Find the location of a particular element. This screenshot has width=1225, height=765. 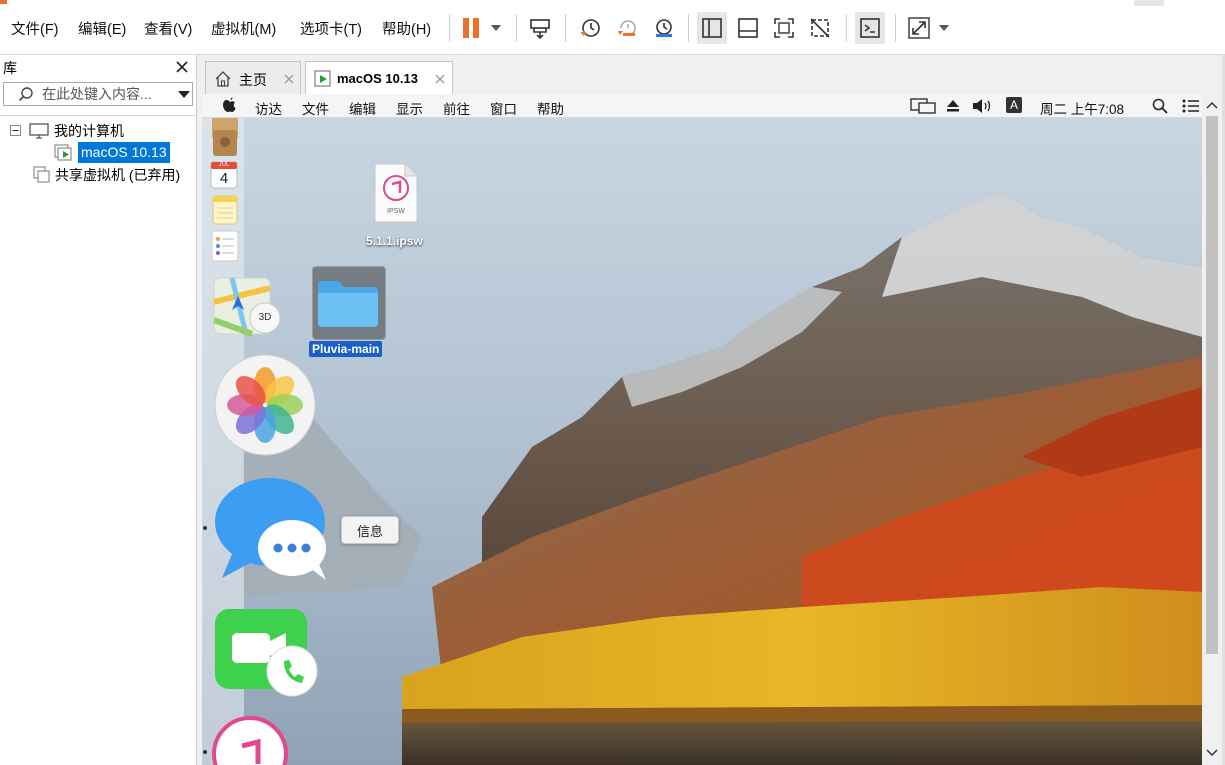

tree-item-my-computer: 我的计算机 is located at coordinates (67, 130).